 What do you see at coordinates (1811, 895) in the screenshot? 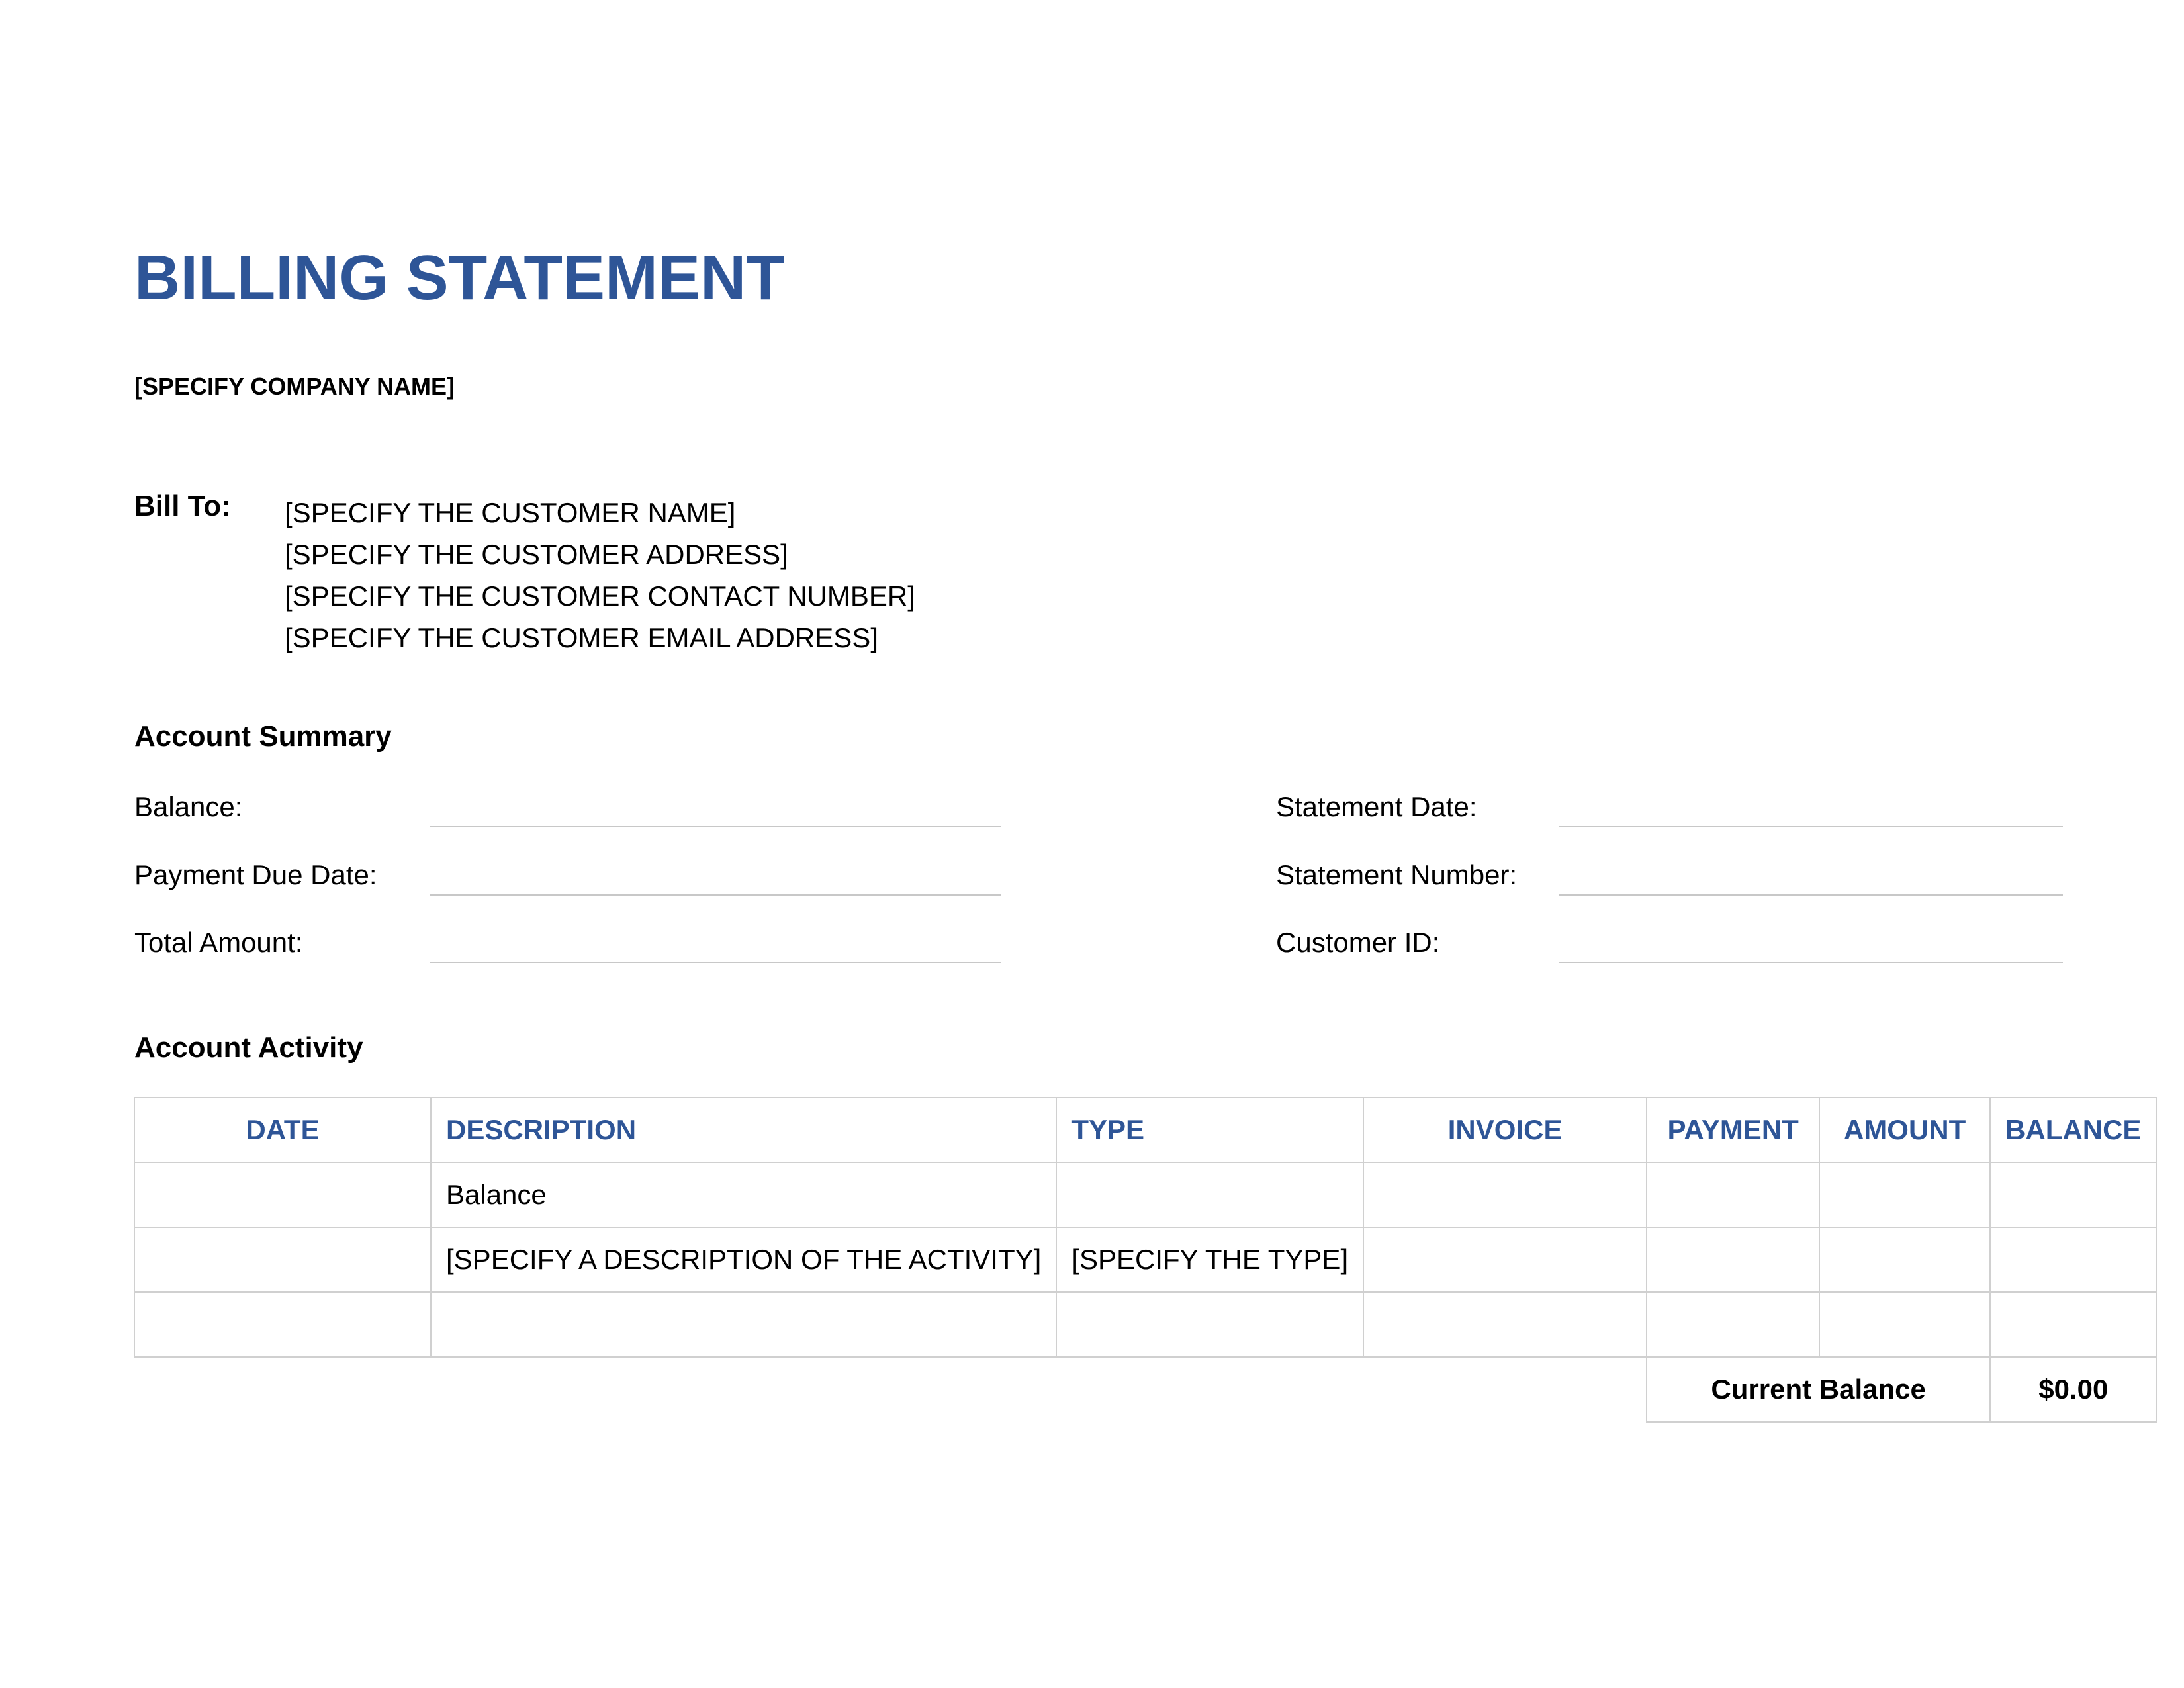
I see `statement-number-field` at bounding box center [1811, 895].